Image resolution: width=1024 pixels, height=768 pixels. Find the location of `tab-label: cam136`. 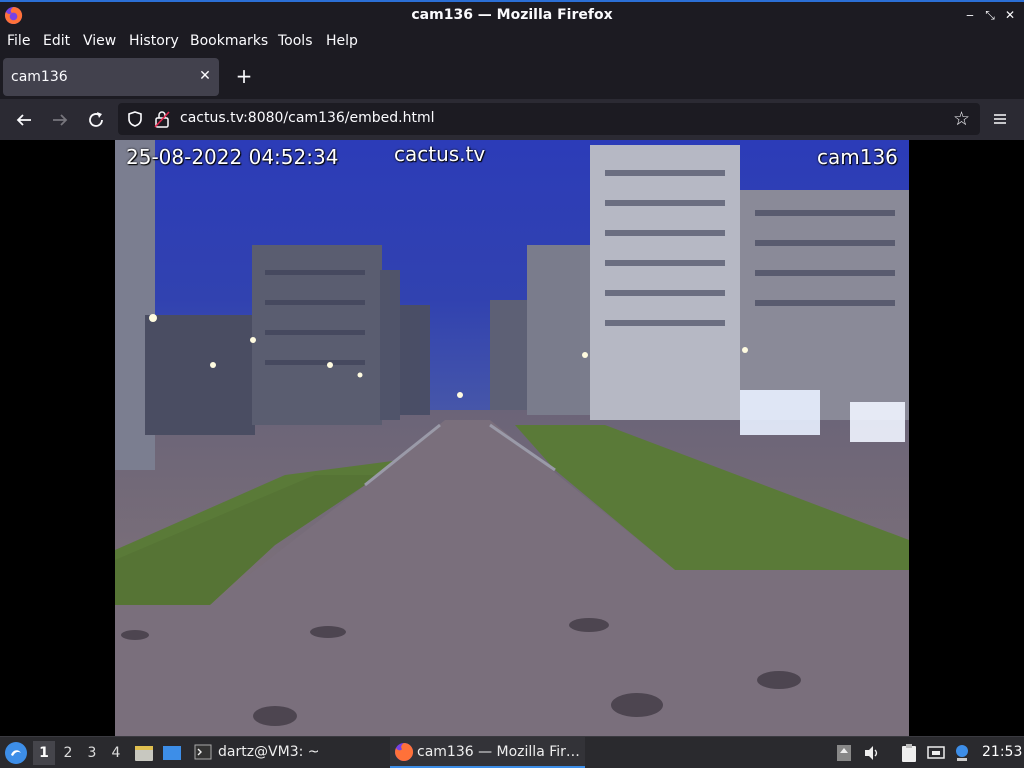

tab-label: cam136 is located at coordinates (39, 77).